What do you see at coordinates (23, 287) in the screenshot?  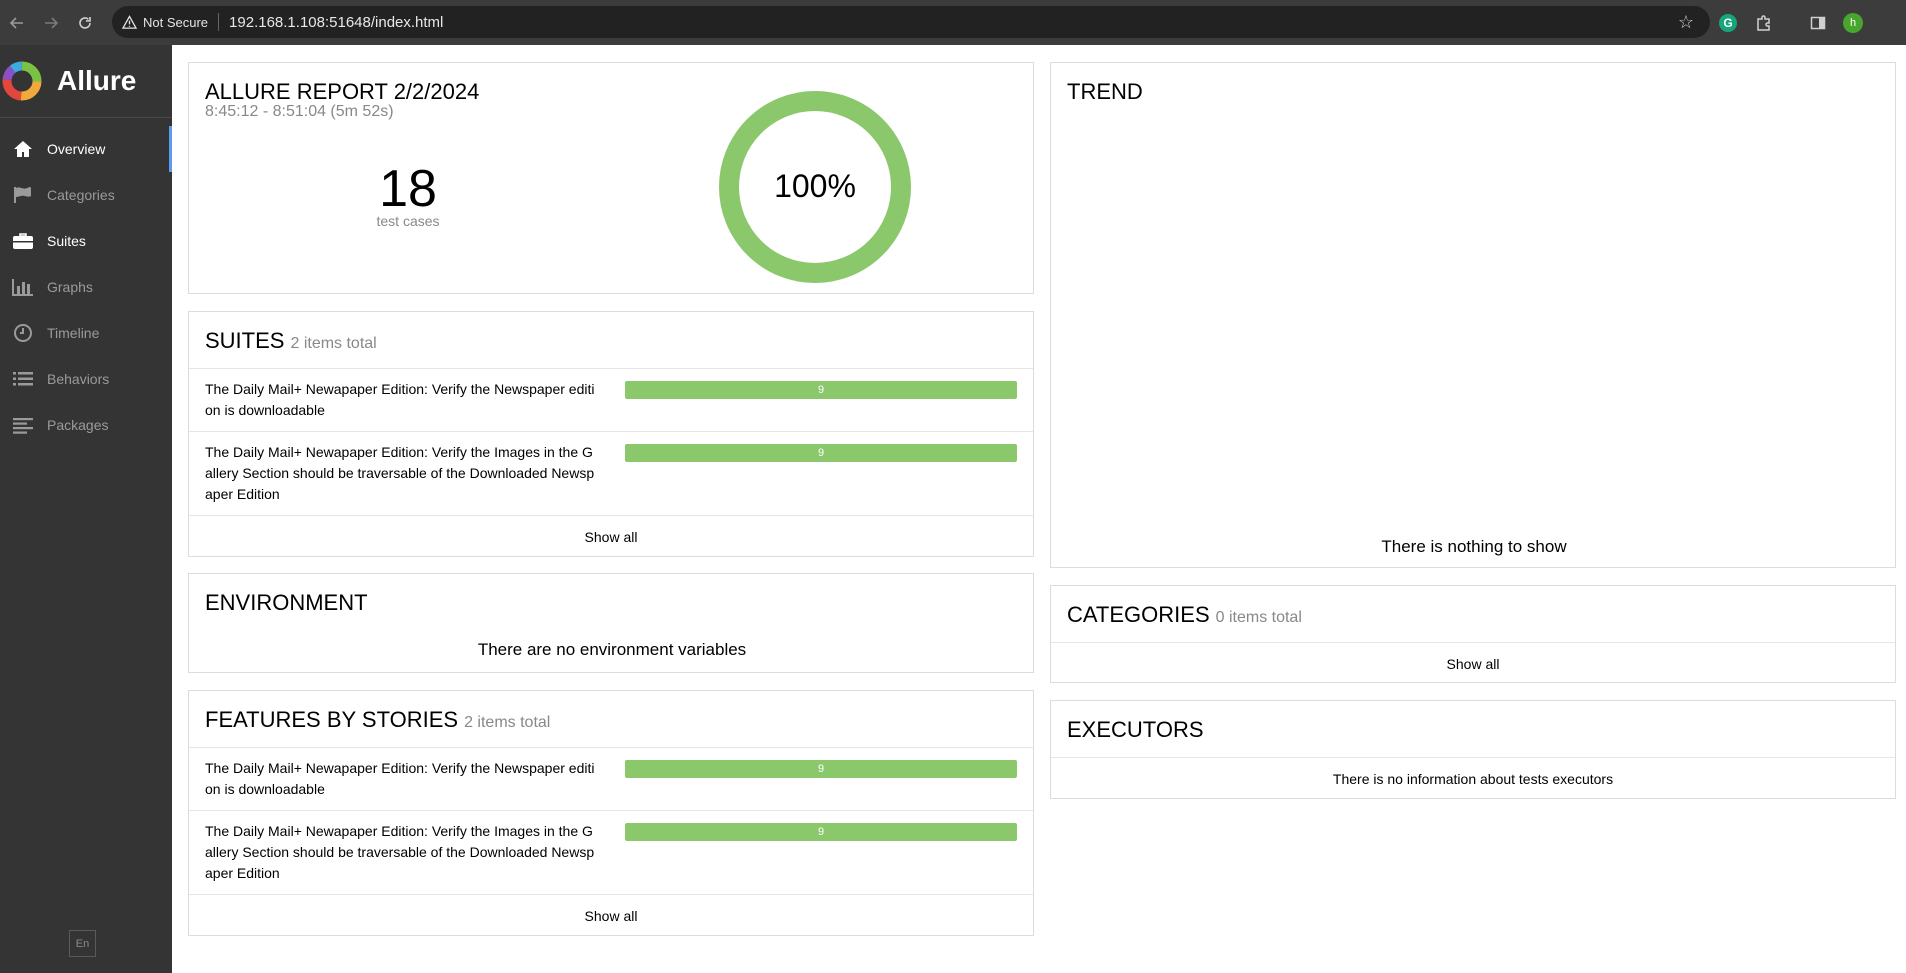 I see `bar-chart-icon` at bounding box center [23, 287].